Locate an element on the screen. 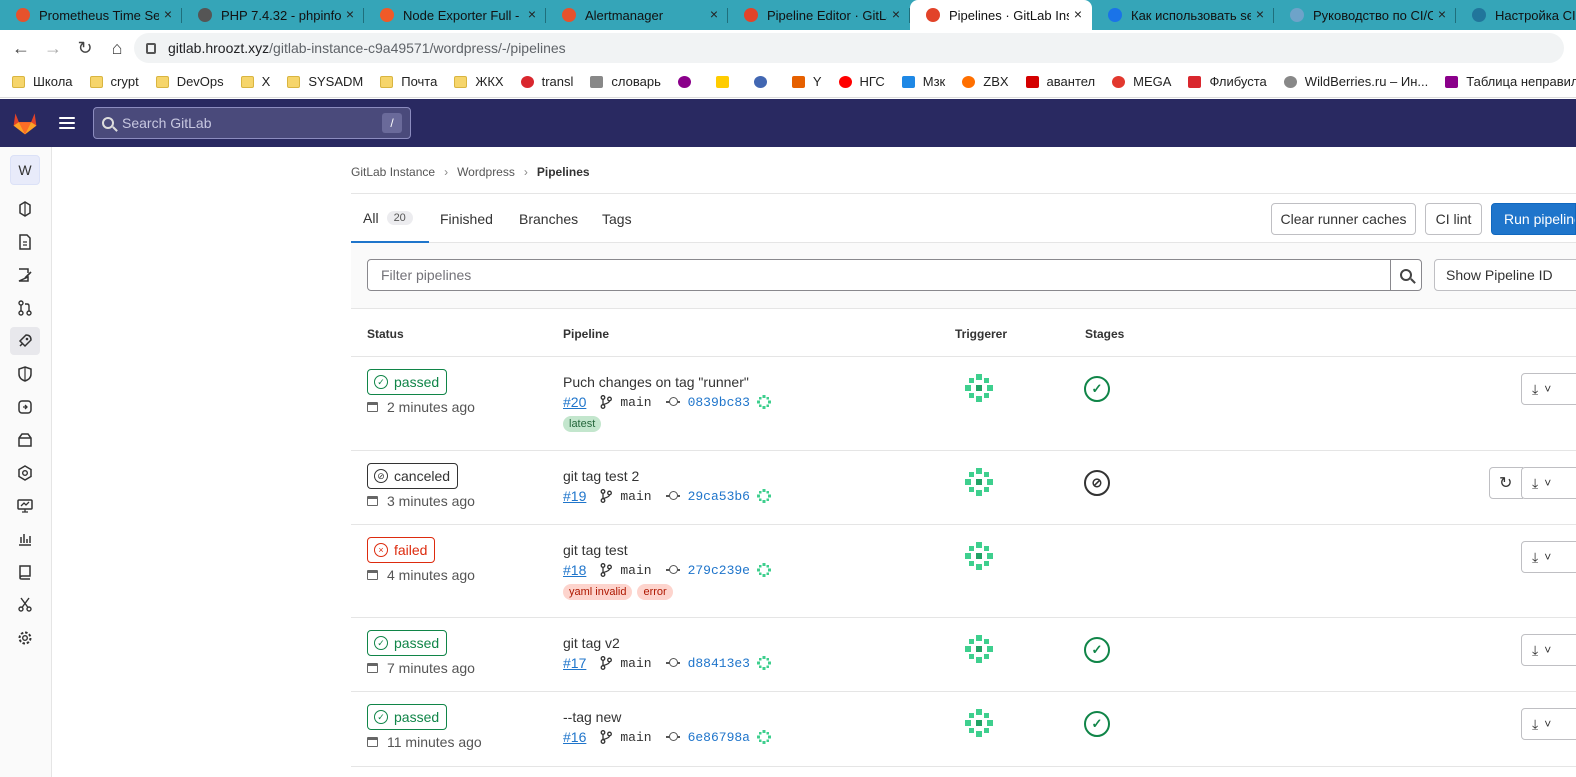 This screenshot has width=1576, height=777. bookmark-item: DevOps is located at coordinates (189, 81).